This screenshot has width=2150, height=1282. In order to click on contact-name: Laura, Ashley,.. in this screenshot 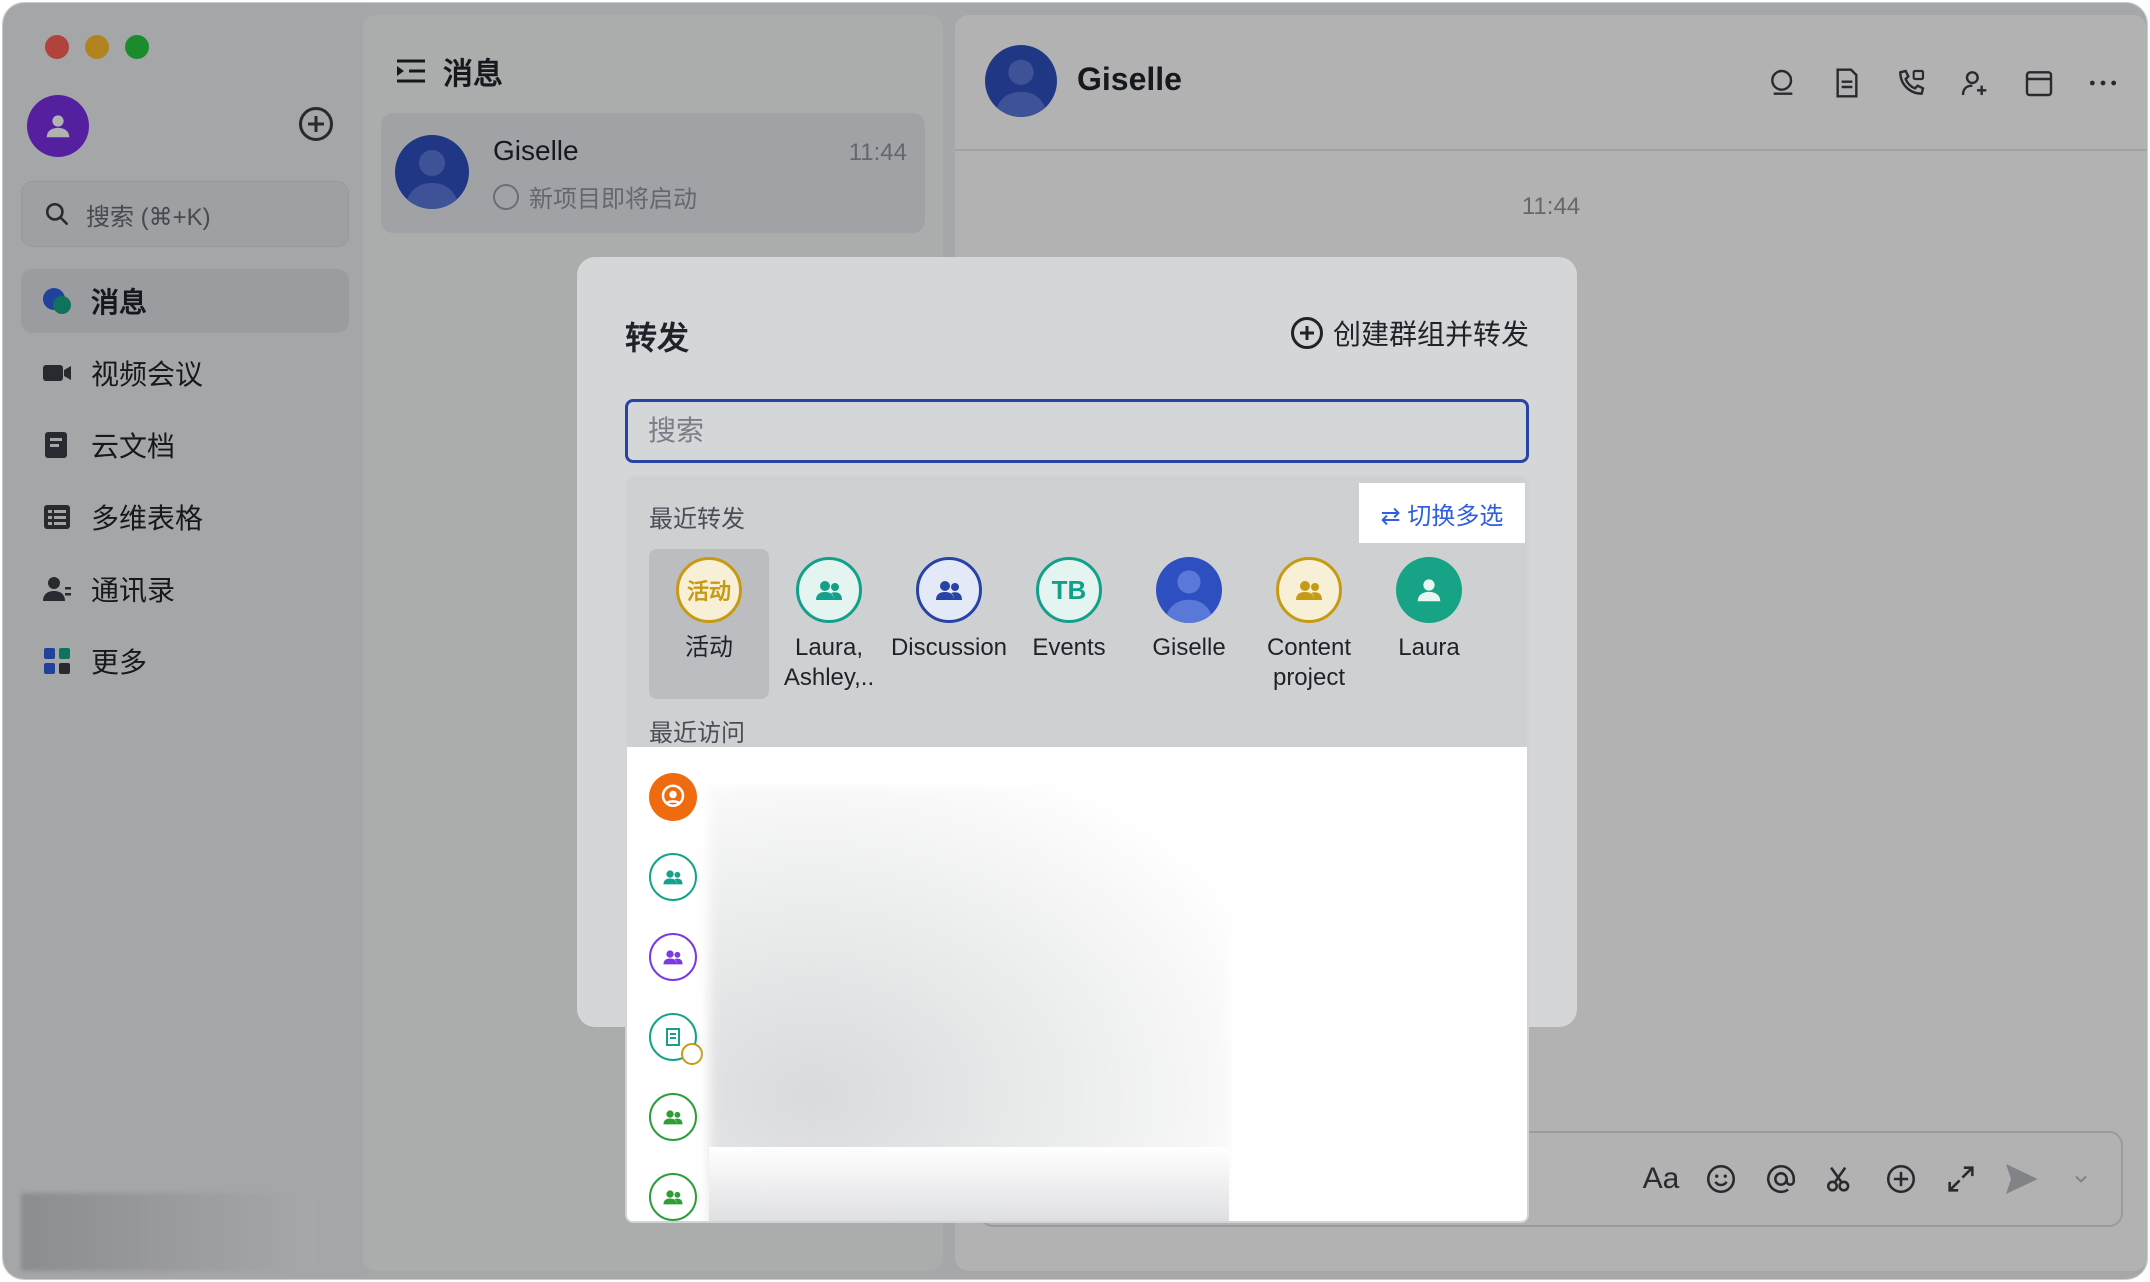, I will do `click(829, 662)`.